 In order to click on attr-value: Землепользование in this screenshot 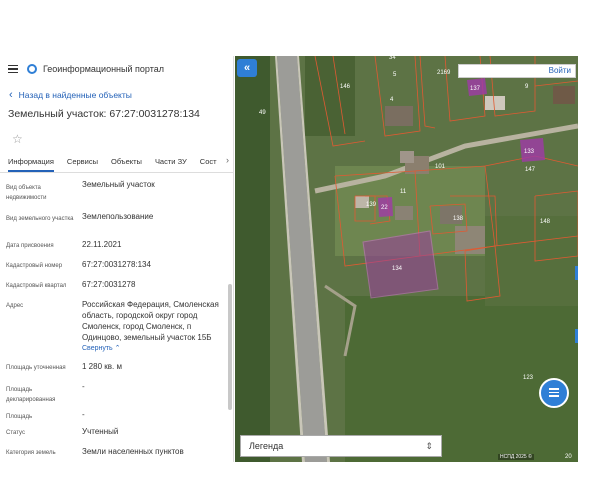, I will do `click(118, 216)`.